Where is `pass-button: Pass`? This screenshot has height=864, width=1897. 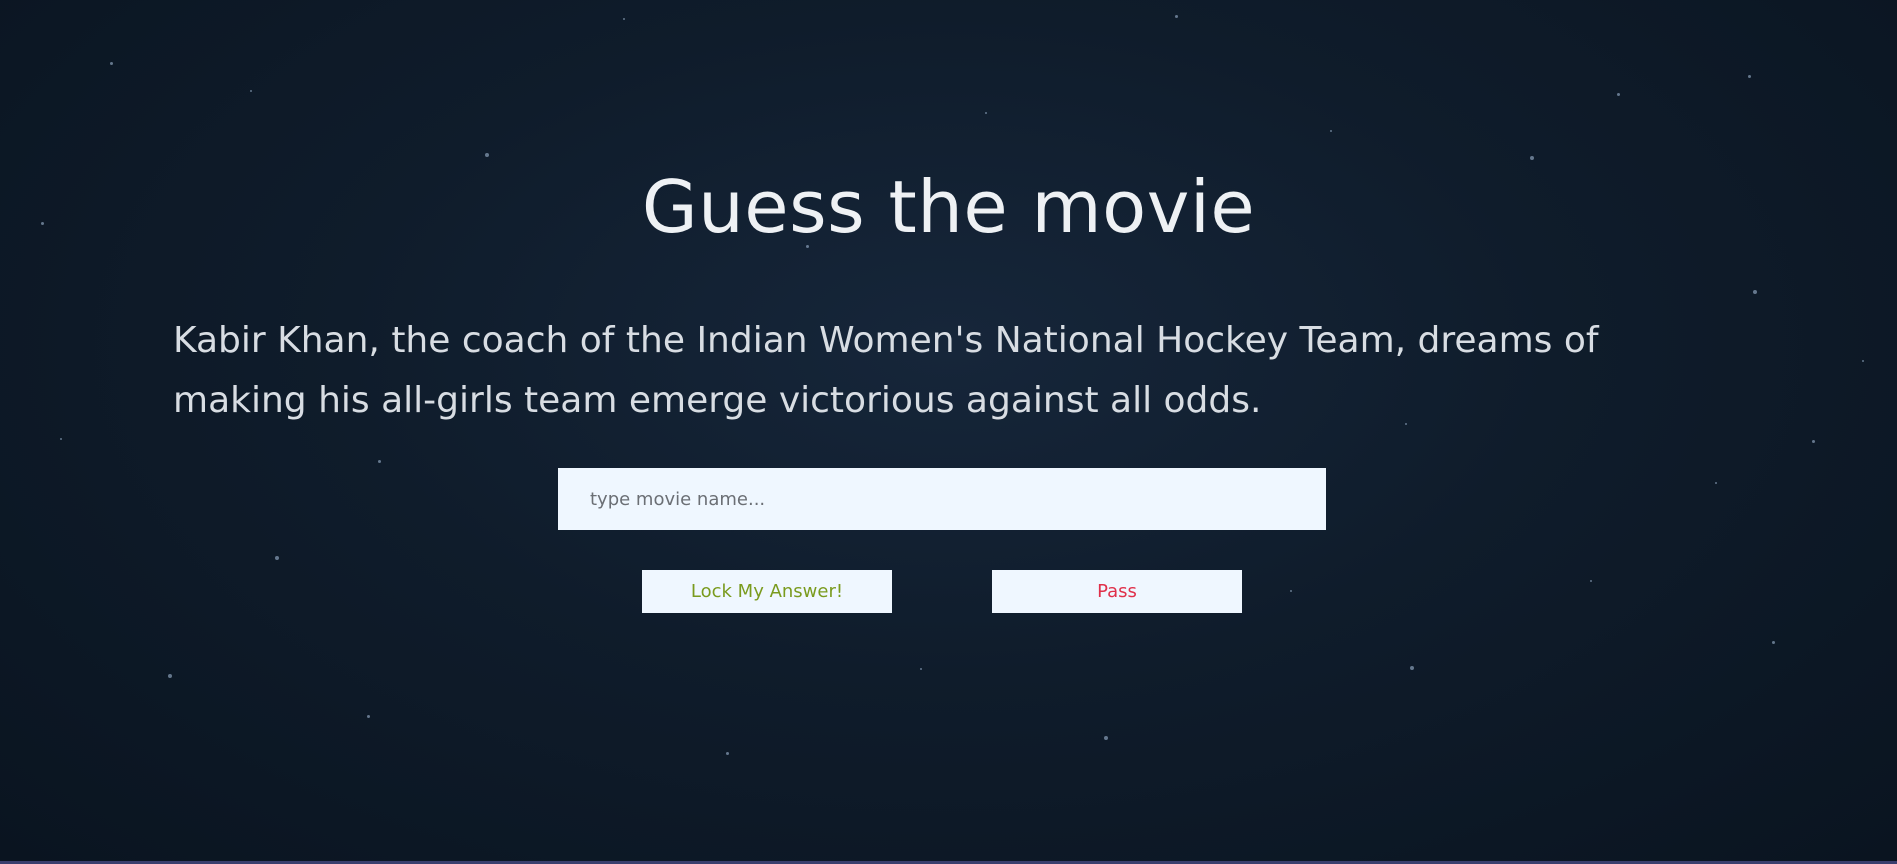
pass-button: Pass is located at coordinates (1117, 591).